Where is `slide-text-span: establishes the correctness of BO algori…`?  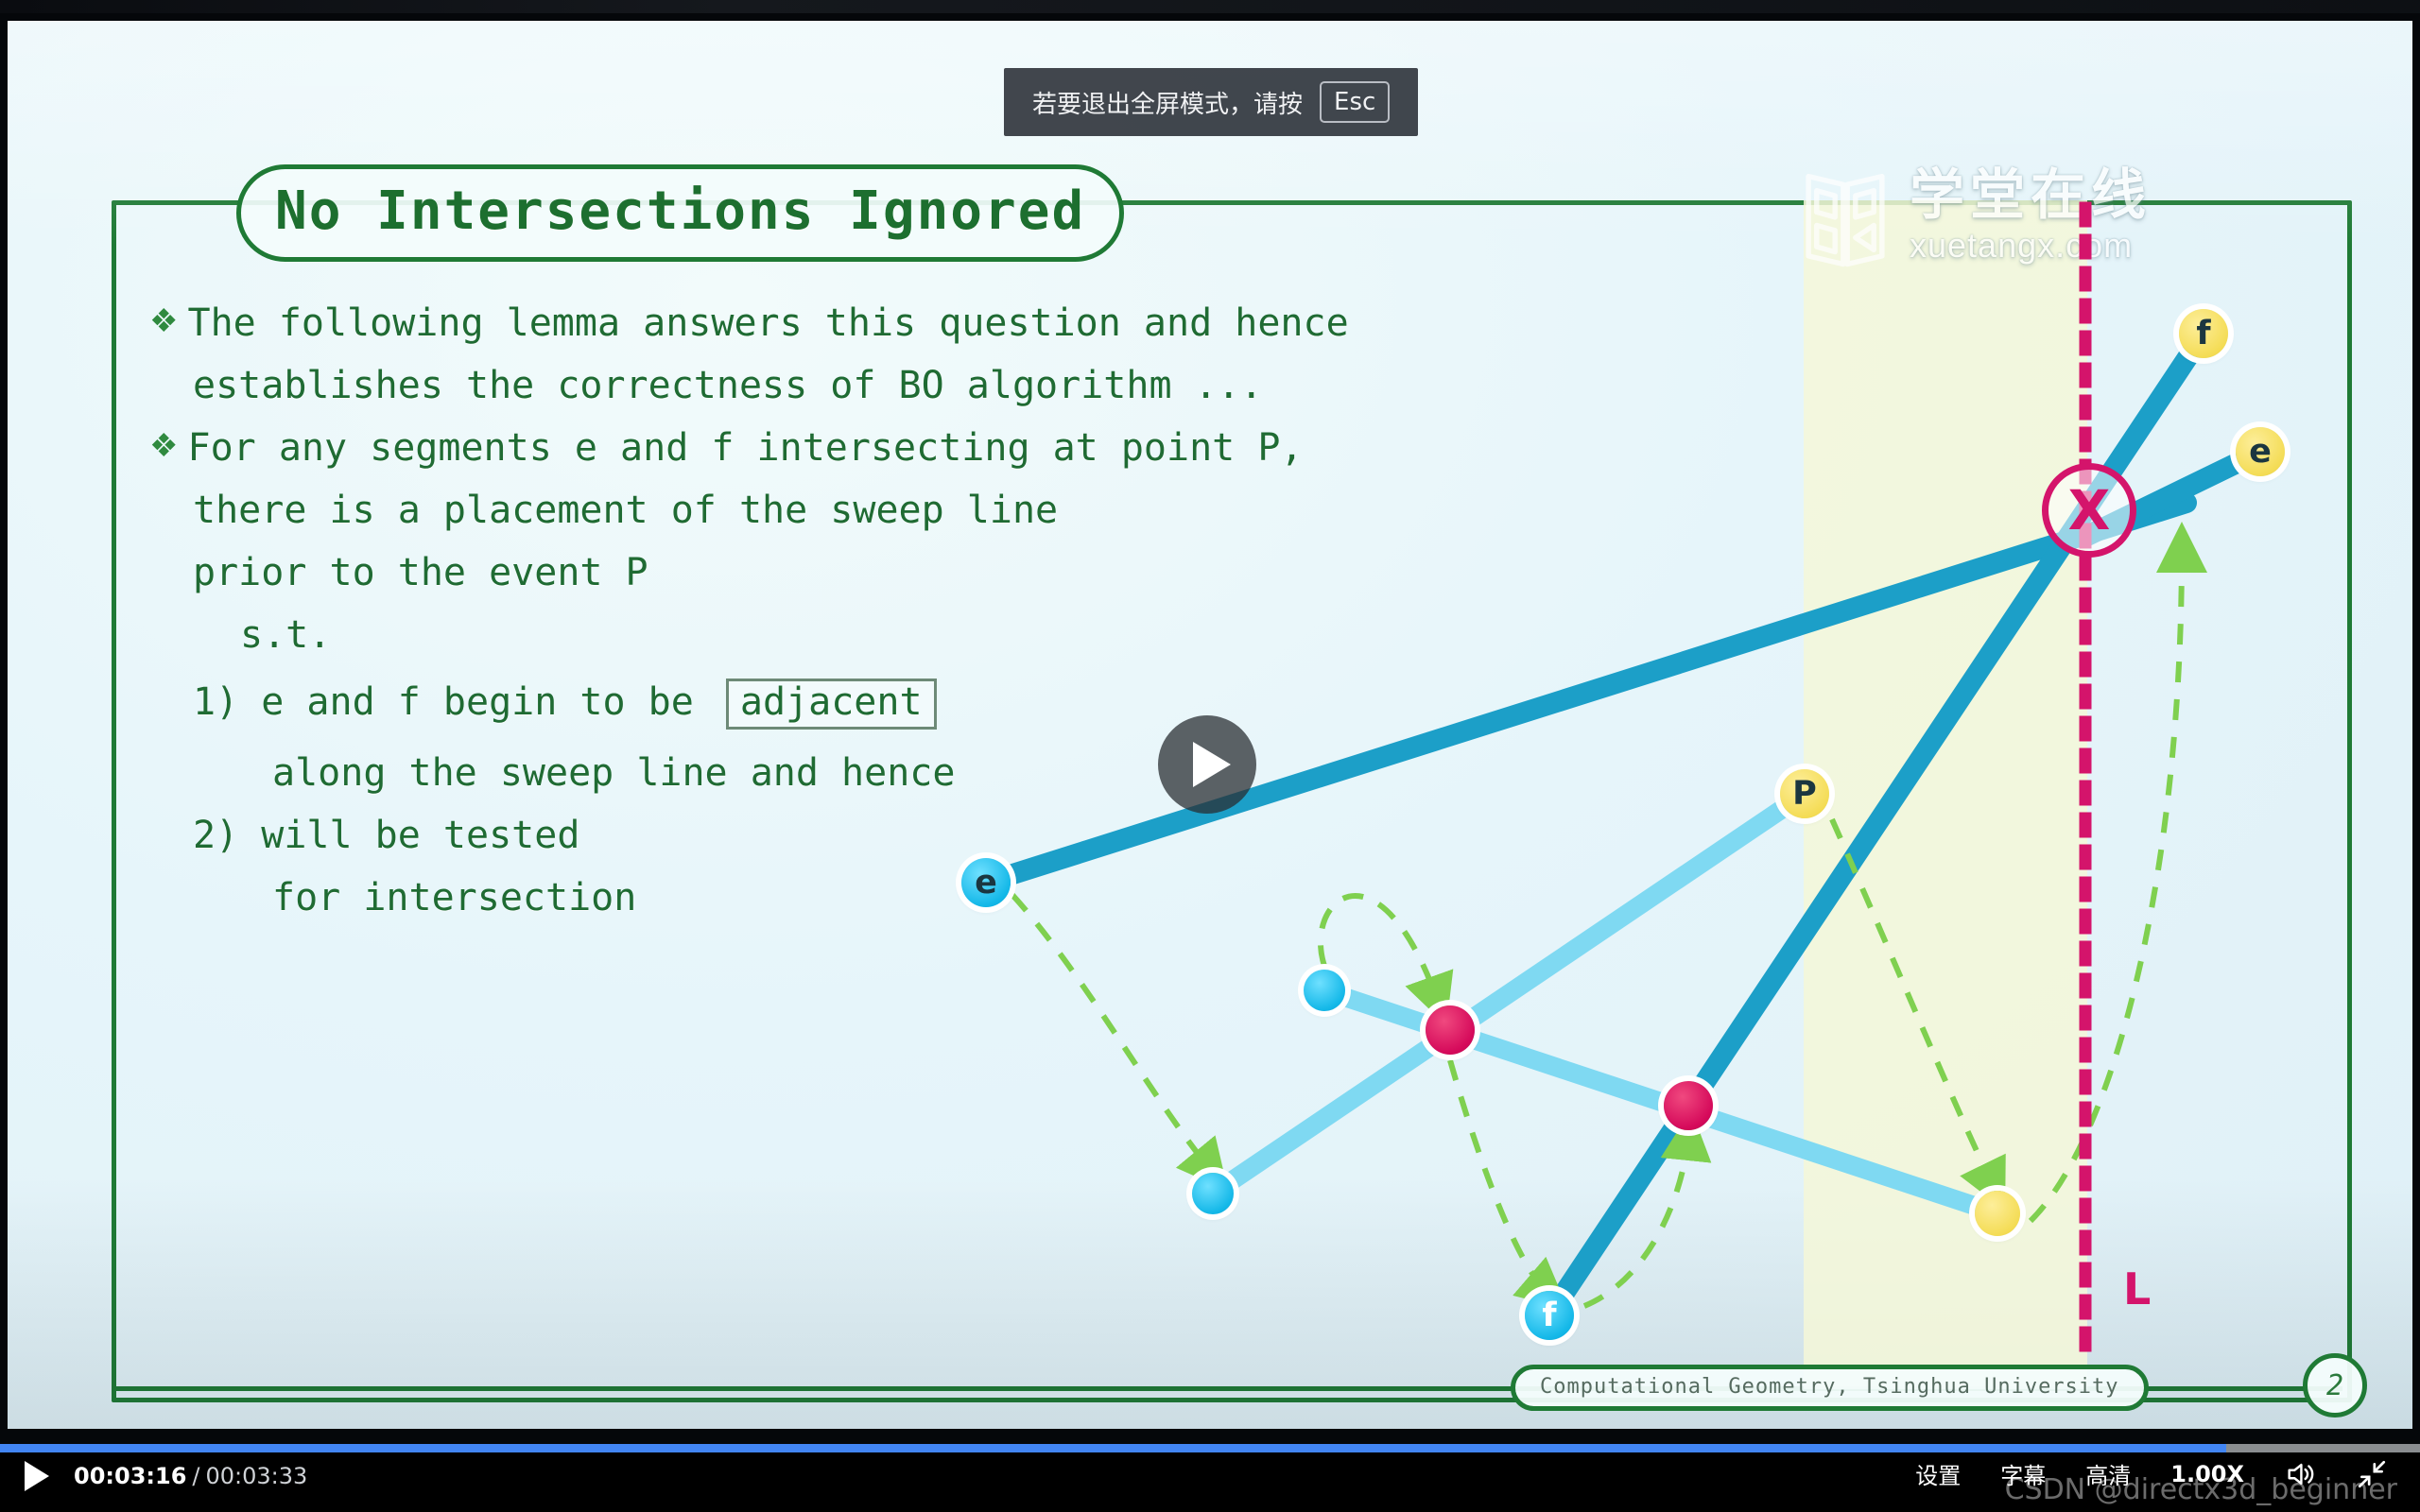 slide-text-span: establishes the correctness of BO algori… is located at coordinates (728, 385).